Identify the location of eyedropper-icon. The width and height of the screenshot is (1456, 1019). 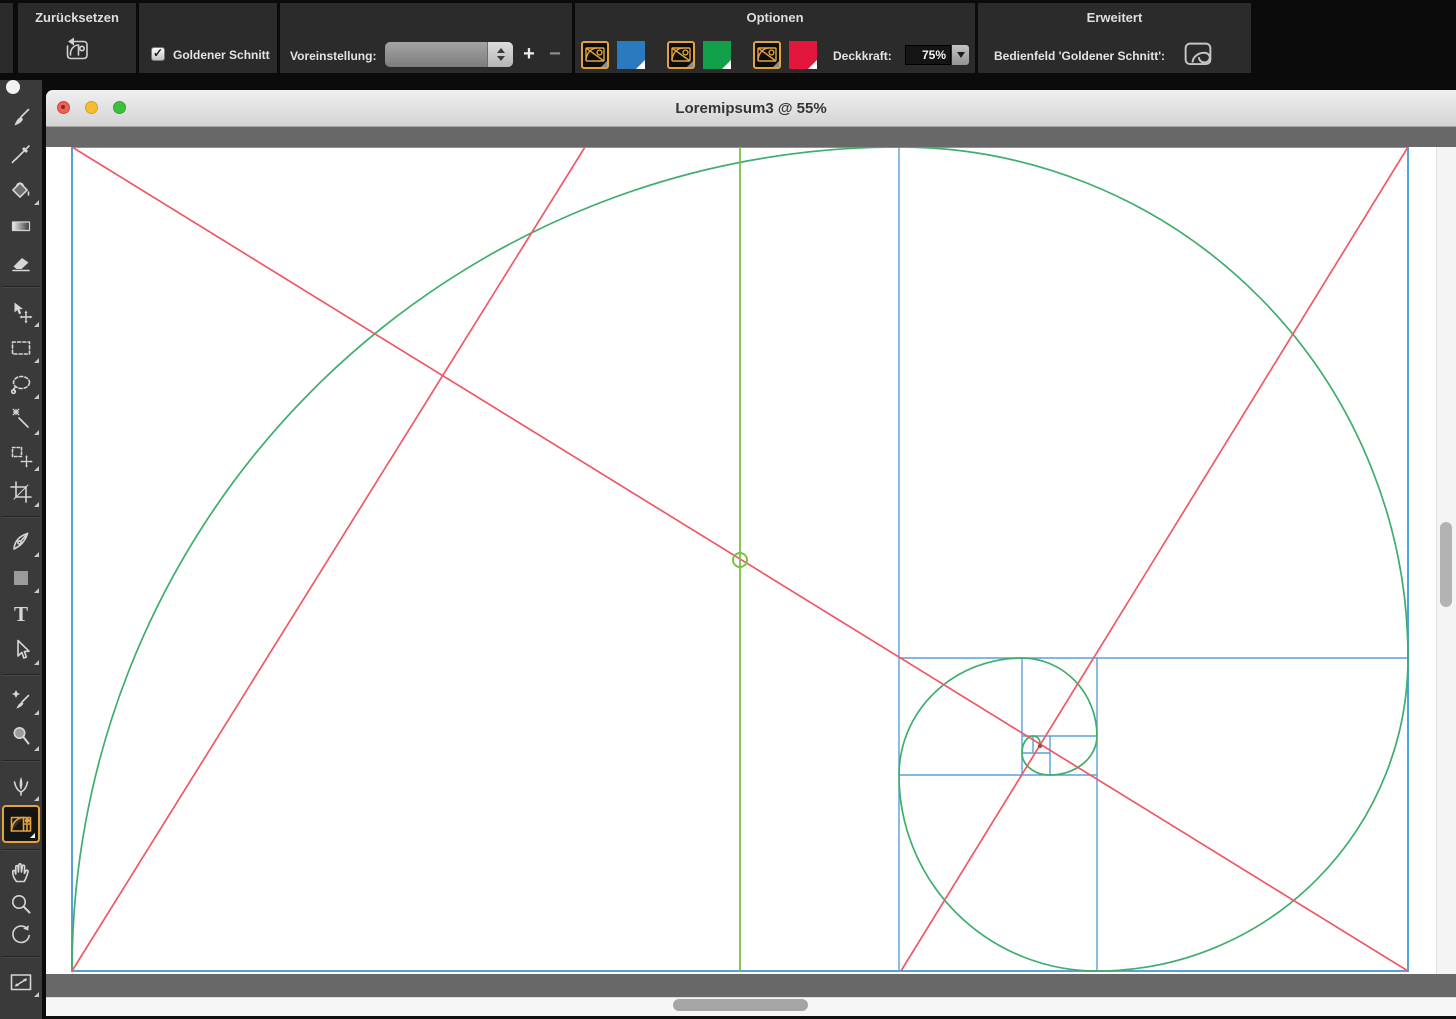
(20, 154).